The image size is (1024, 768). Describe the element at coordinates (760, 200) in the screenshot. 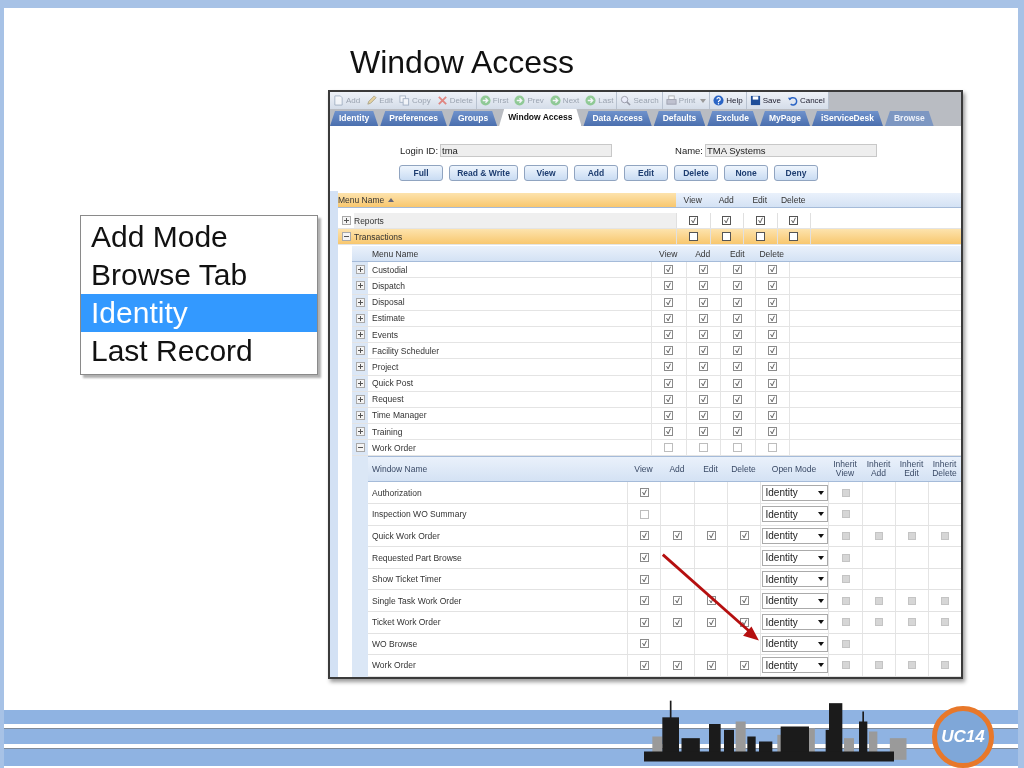

I see `column-header: Edit` at that location.